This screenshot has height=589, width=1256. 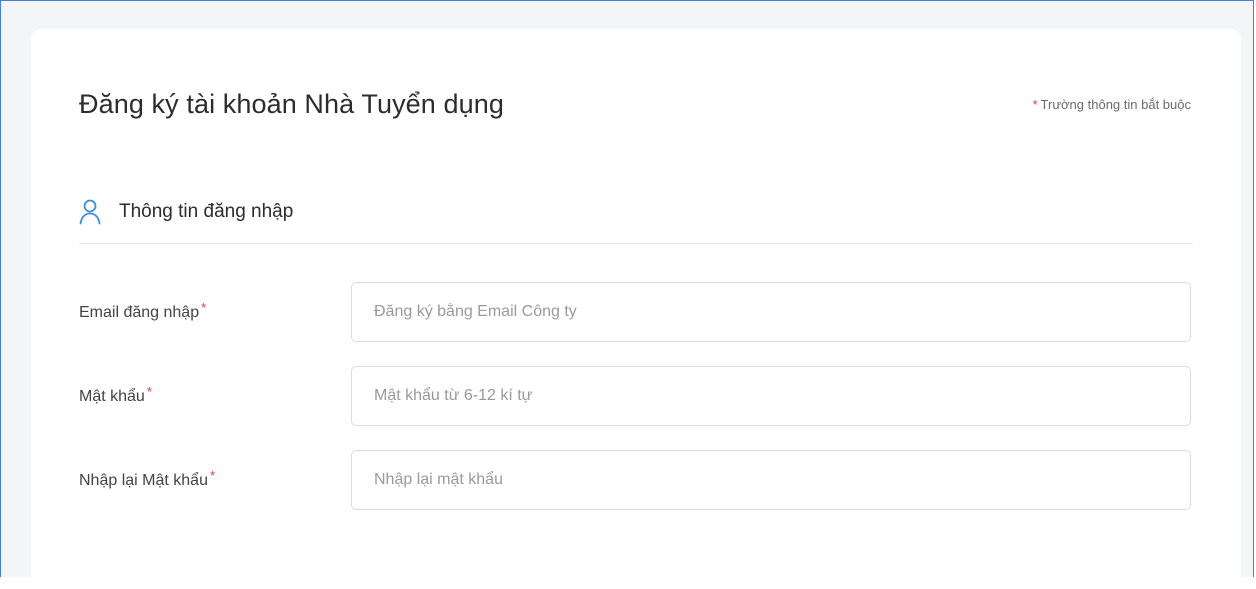 What do you see at coordinates (147, 478) in the screenshot?
I see `confirm-password-field-label: Nhập lại Mật khẩu *` at bounding box center [147, 478].